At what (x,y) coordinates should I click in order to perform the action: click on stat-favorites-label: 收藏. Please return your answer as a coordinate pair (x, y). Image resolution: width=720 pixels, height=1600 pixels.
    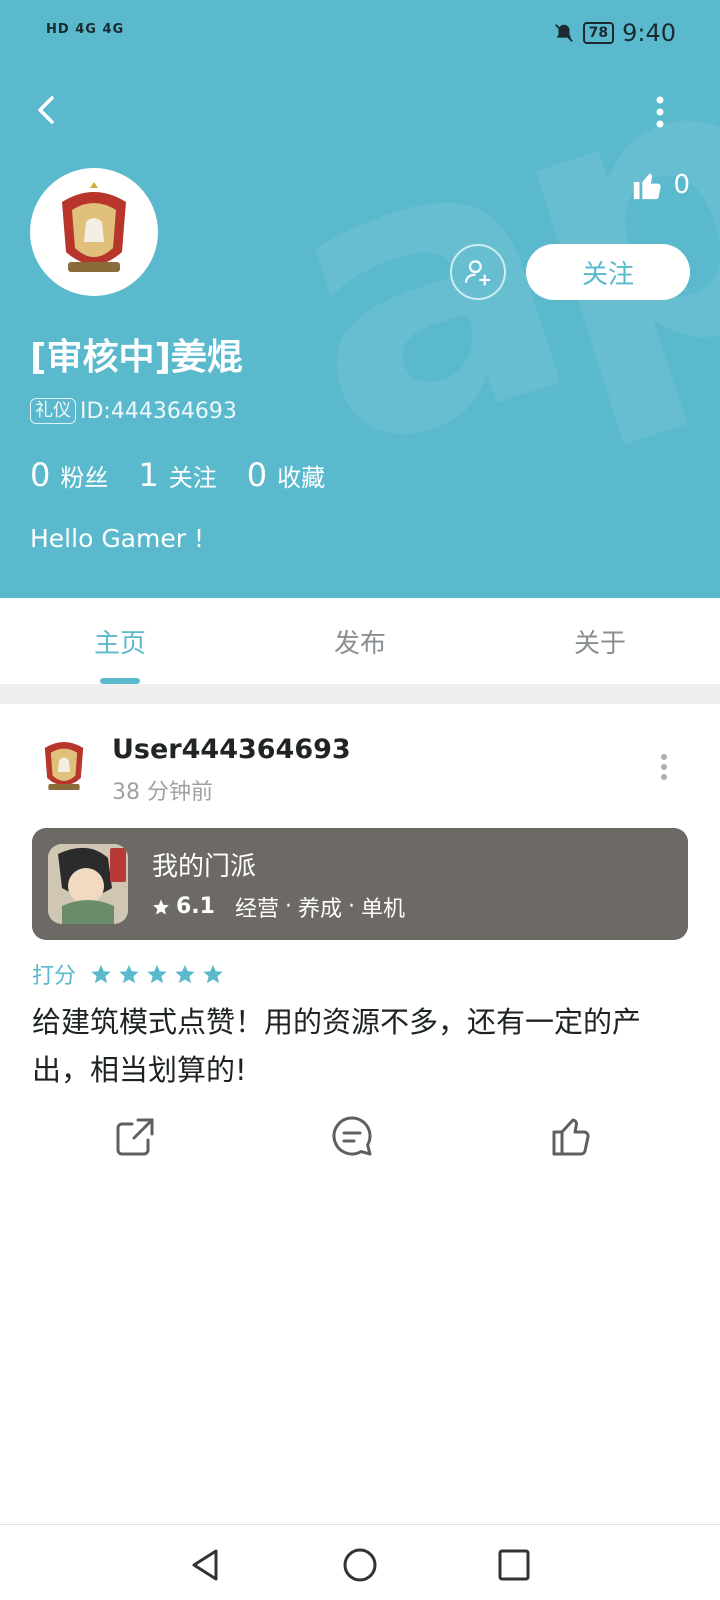
    Looking at the image, I should click on (301, 478).